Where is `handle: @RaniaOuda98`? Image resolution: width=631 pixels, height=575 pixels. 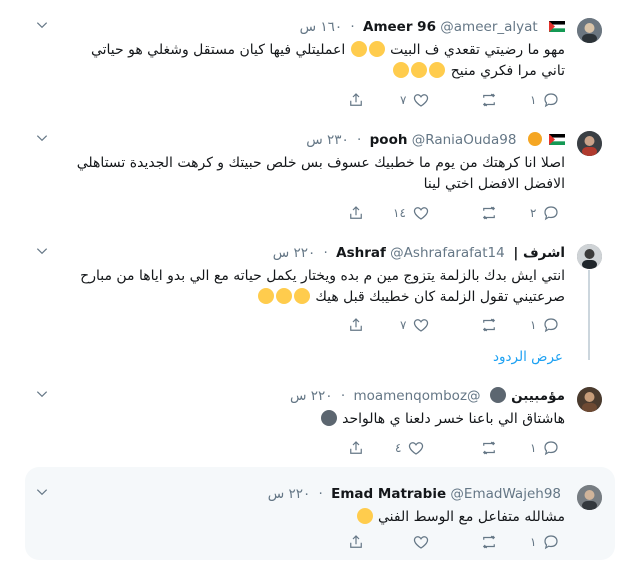
handle: @RaniaOuda98 is located at coordinates (464, 140).